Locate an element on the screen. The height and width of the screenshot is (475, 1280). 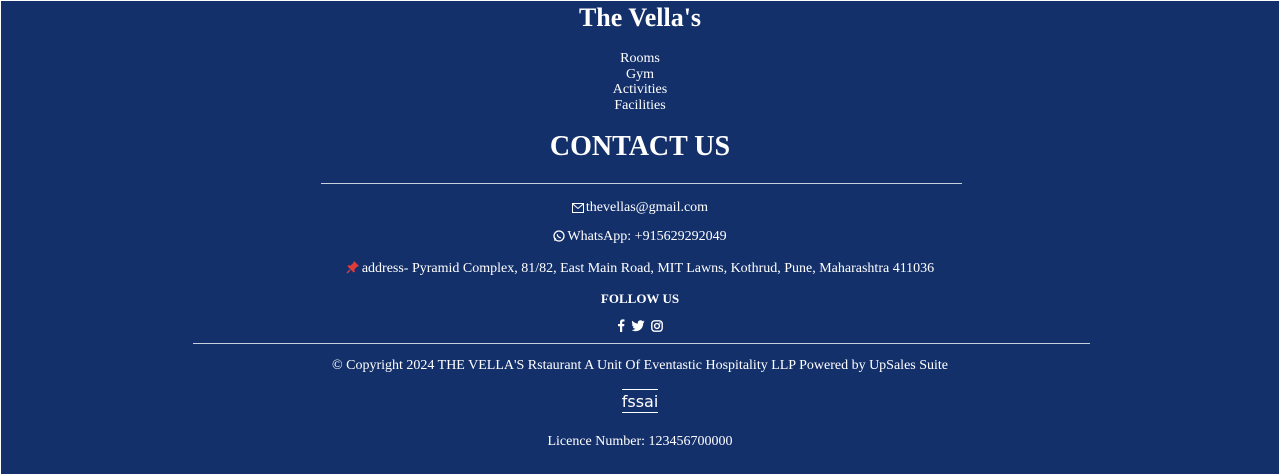
twitter-icon is located at coordinates (638, 327).